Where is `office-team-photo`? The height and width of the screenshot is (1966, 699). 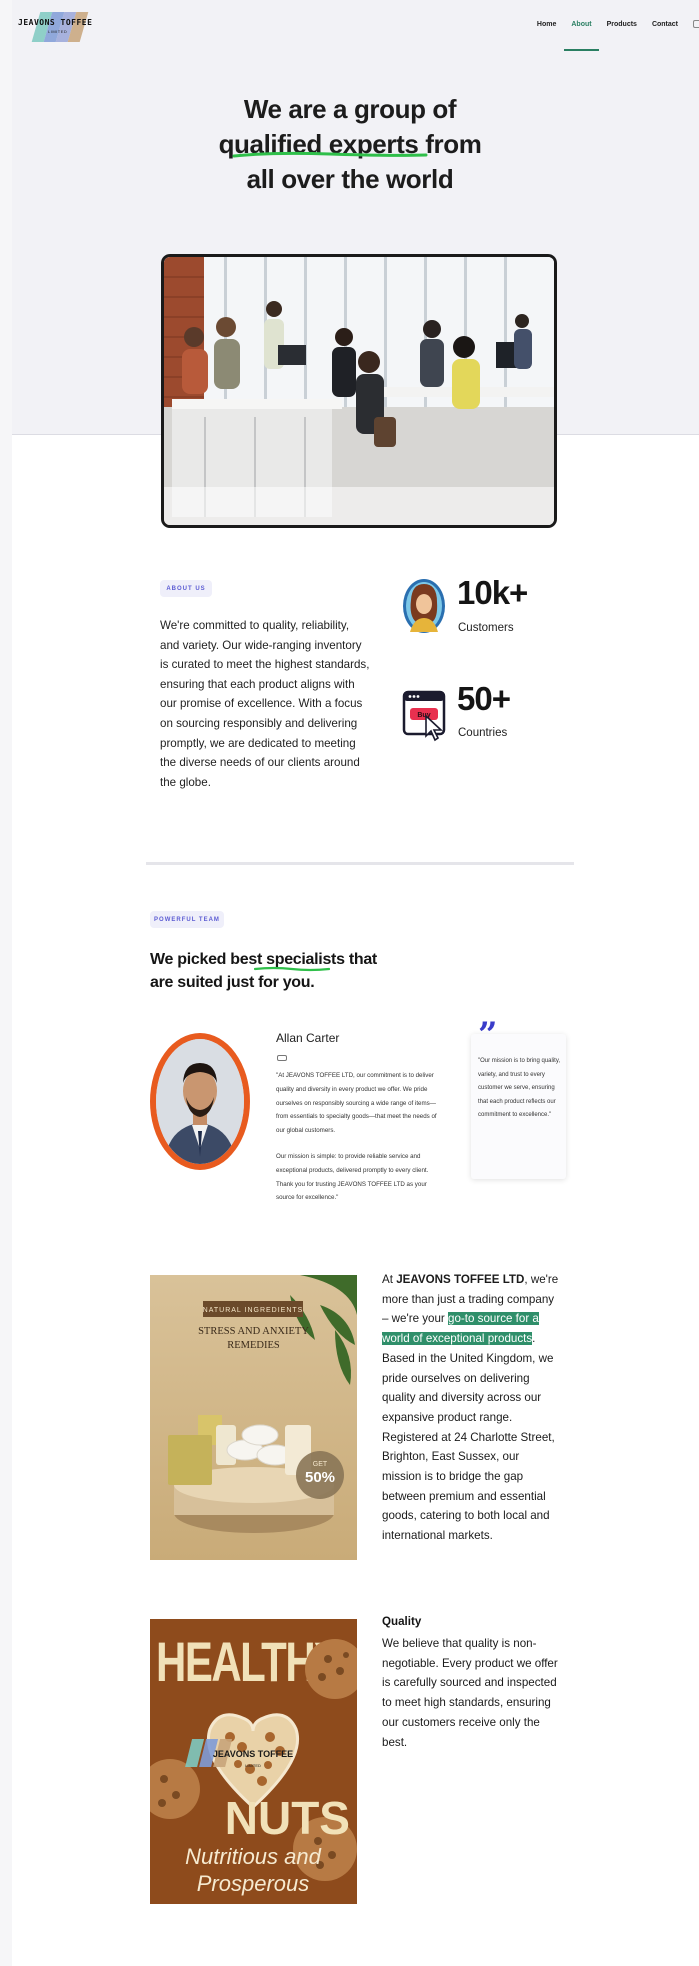
office-team-photo is located at coordinates (359, 391).